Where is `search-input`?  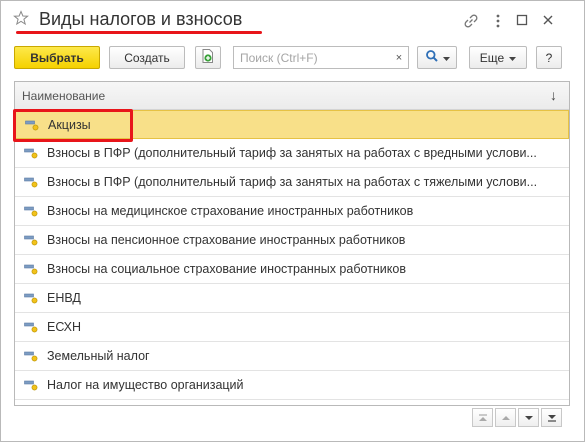 search-input is located at coordinates (315, 57).